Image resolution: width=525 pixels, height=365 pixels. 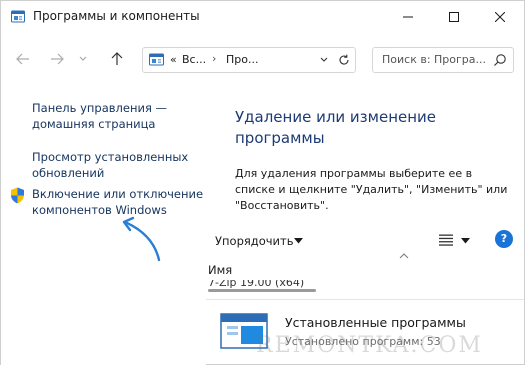 I want to click on back-button, so click(x=23, y=59).